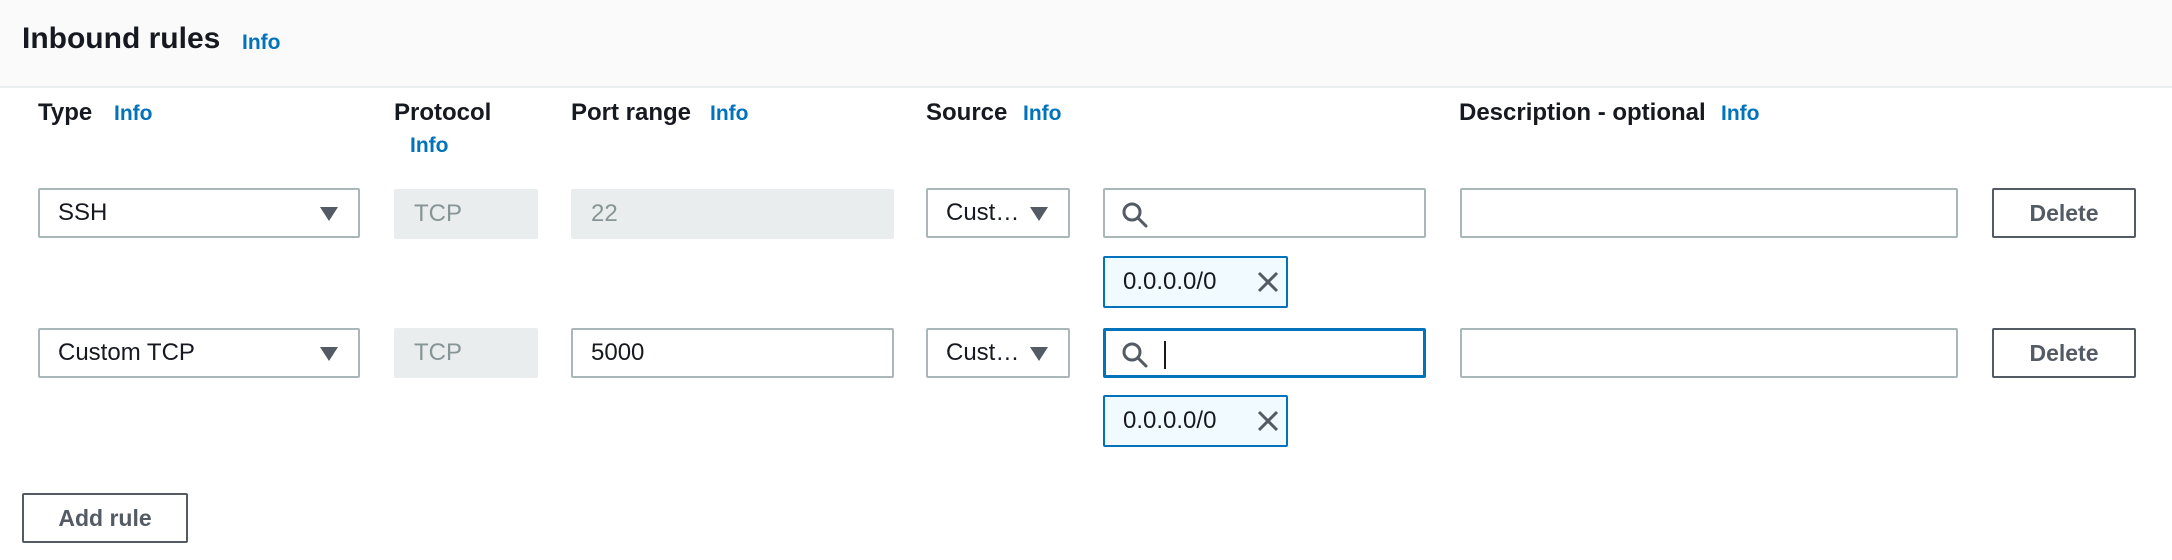 The width and height of the screenshot is (2172, 560). Describe the element at coordinates (604, 213) in the screenshot. I see `rule-1-port-range-value: 22` at that location.